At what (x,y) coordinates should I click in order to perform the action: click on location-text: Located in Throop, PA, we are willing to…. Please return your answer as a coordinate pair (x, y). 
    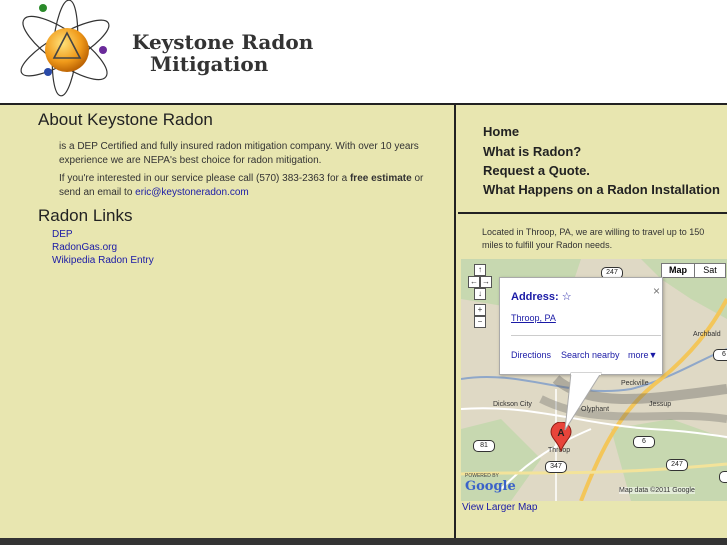
    Looking at the image, I should click on (593, 238).